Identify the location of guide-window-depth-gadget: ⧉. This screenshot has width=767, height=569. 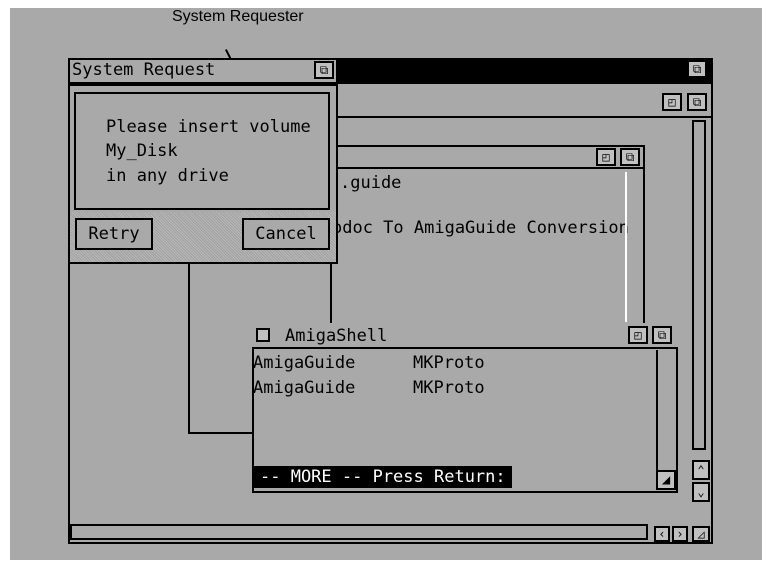
(630, 157).